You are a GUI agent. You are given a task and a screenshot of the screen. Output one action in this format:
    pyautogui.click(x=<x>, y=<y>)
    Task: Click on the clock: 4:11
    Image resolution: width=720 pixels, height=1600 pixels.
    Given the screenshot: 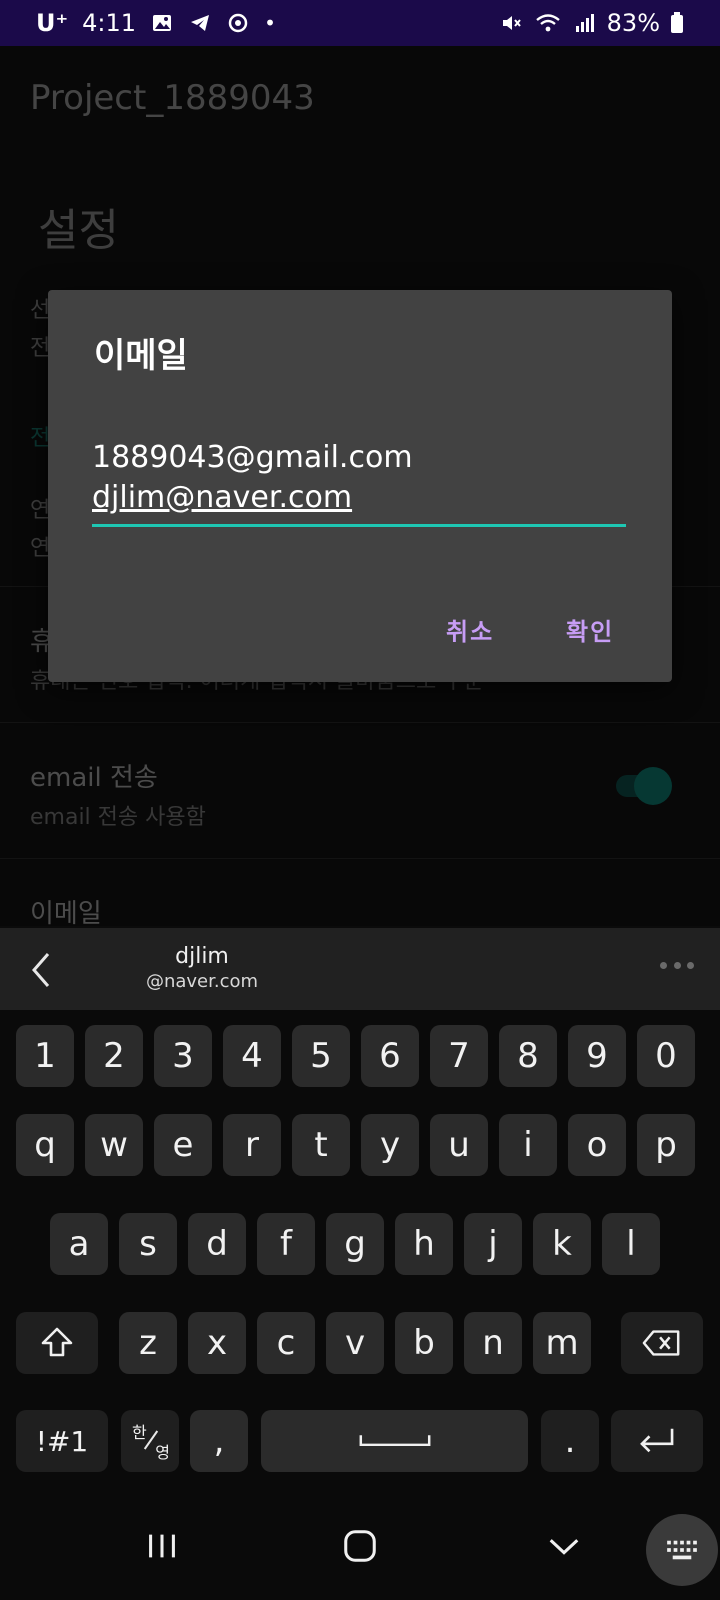 What is the action you would take?
    pyautogui.click(x=109, y=23)
    